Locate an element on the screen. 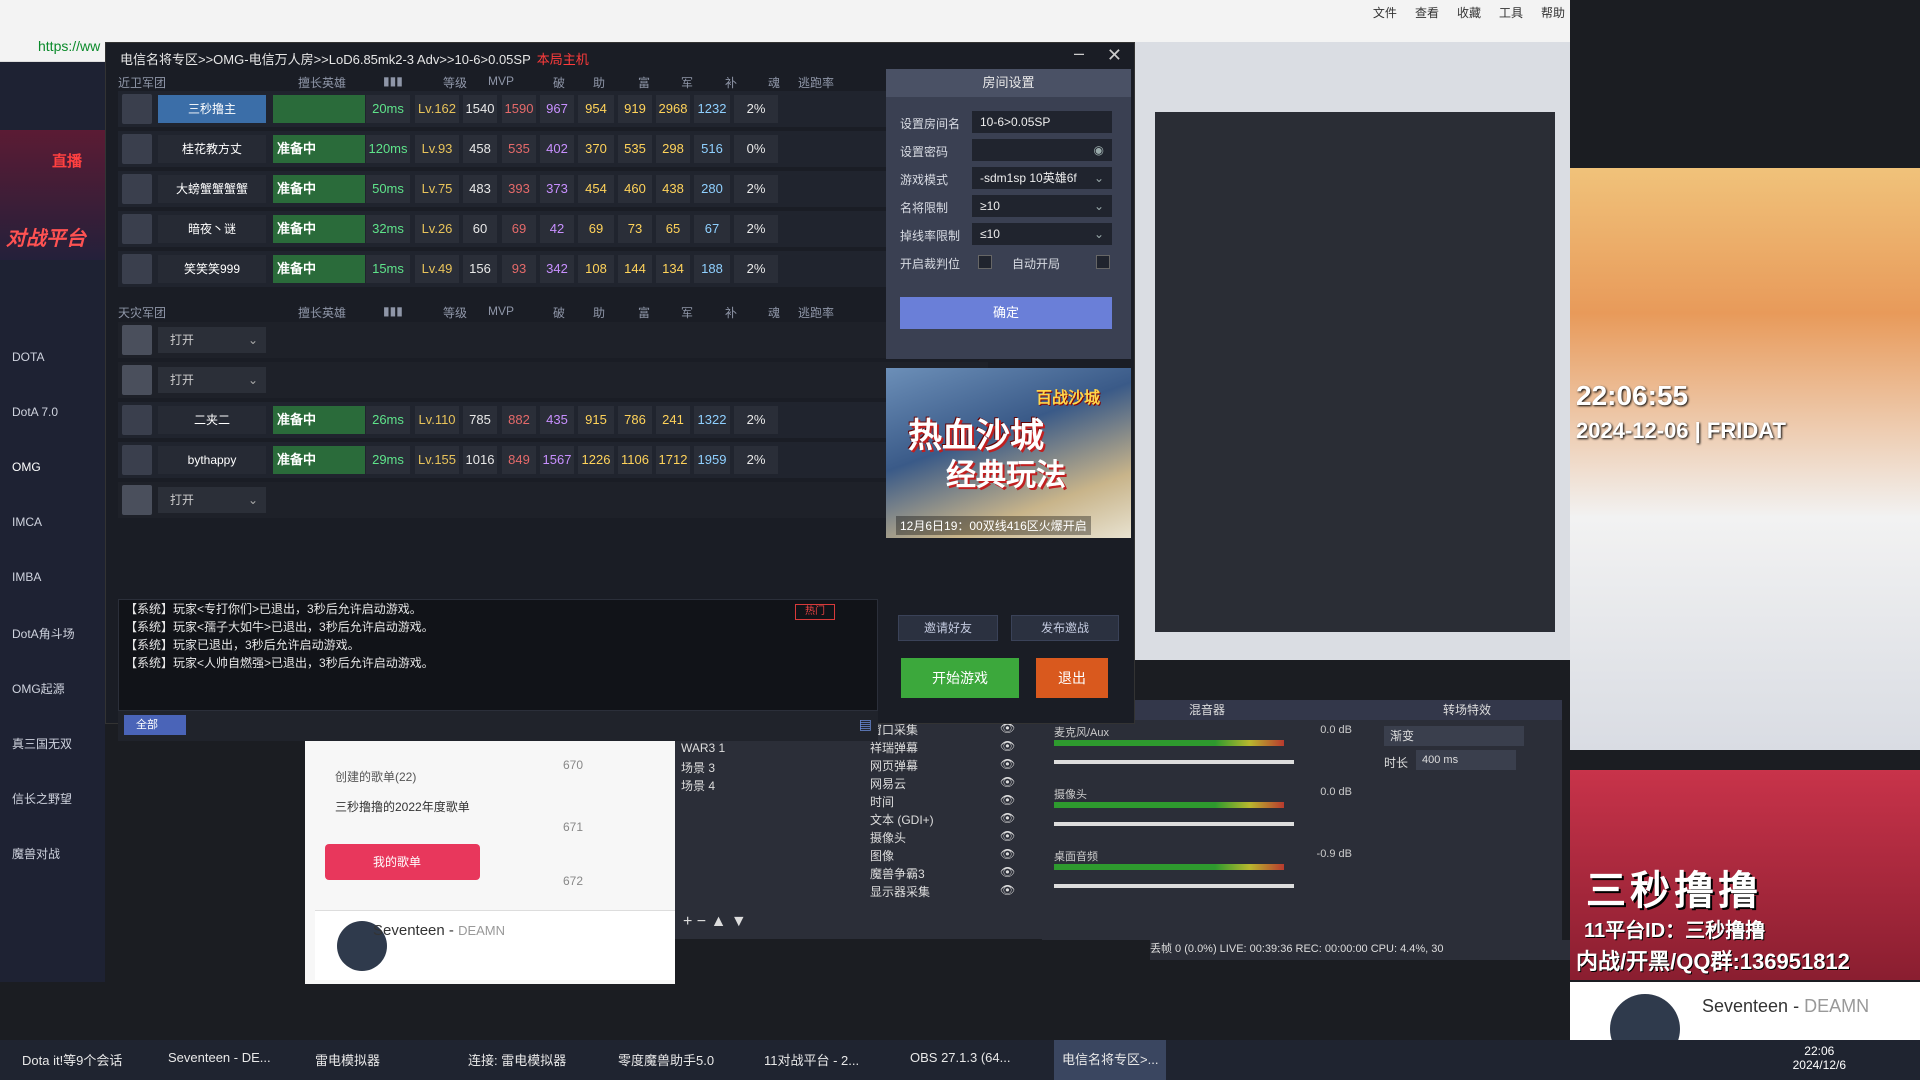 The height and width of the screenshot is (1080, 1920). eye-icon: ◉ is located at coordinates (1099, 150).